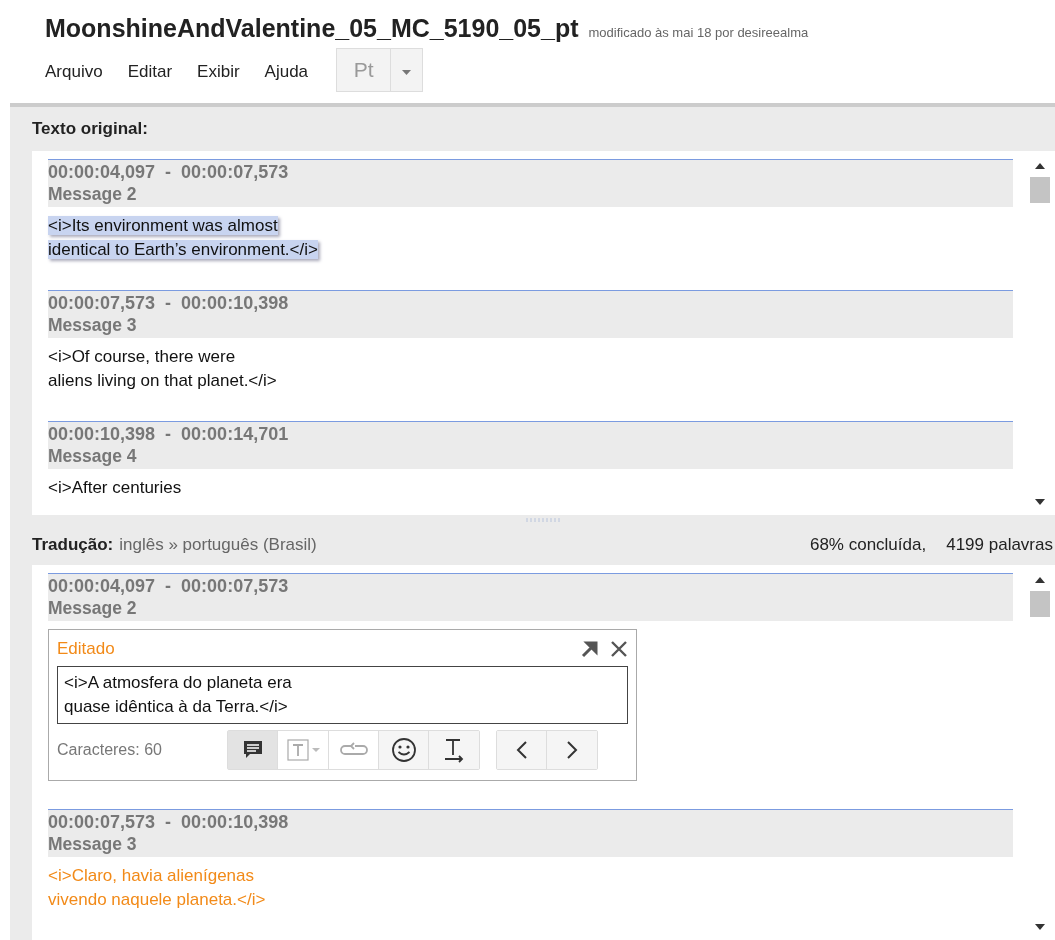 Image resolution: width=1055 pixels, height=940 pixels. I want to click on start-time: 00:00:10,398, so click(102, 434).